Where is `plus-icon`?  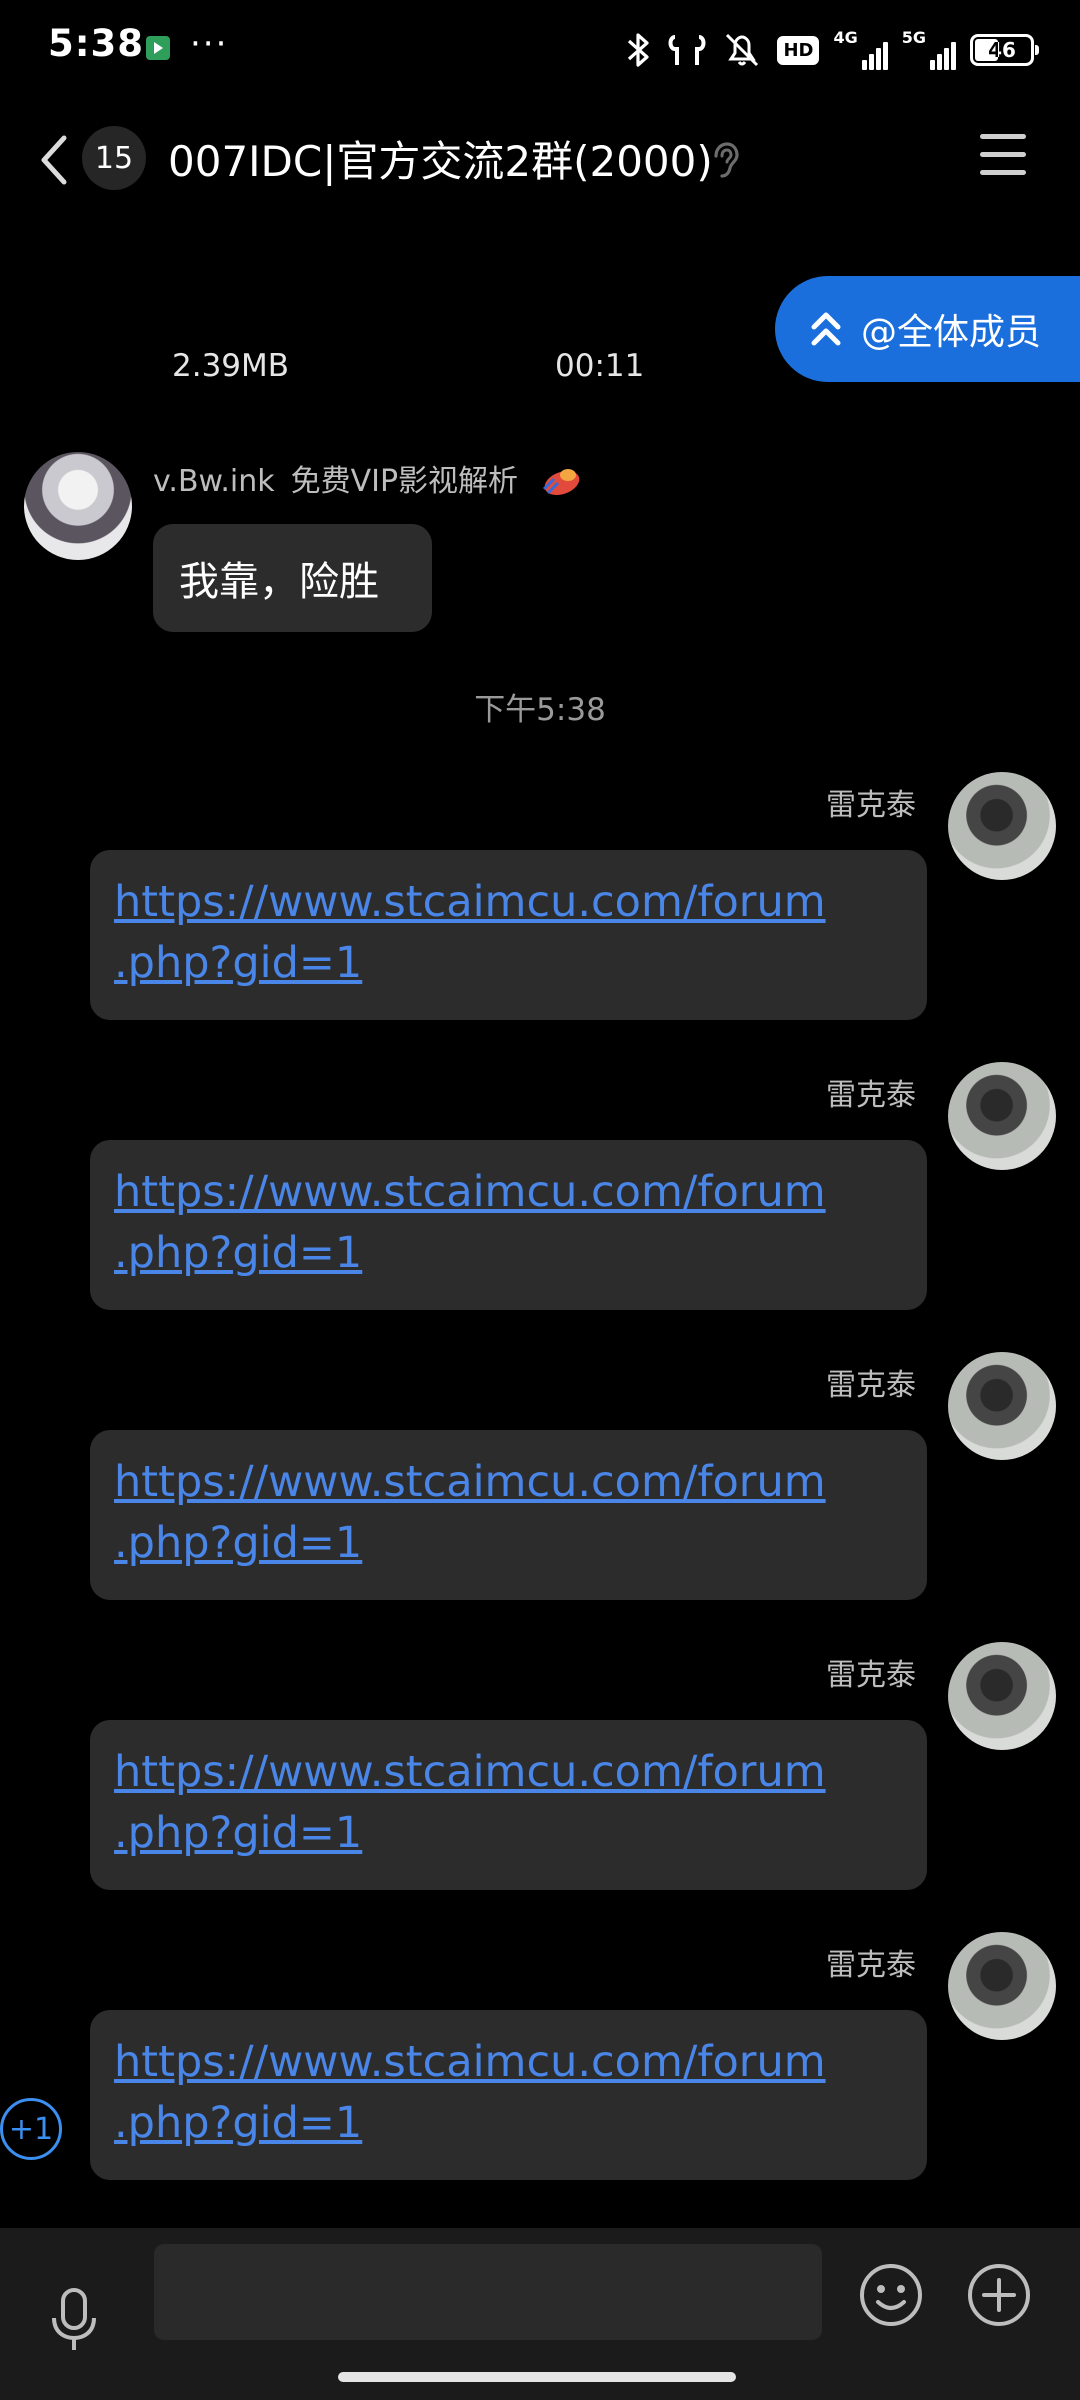 plus-icon is located at coordinates (999, 2295).